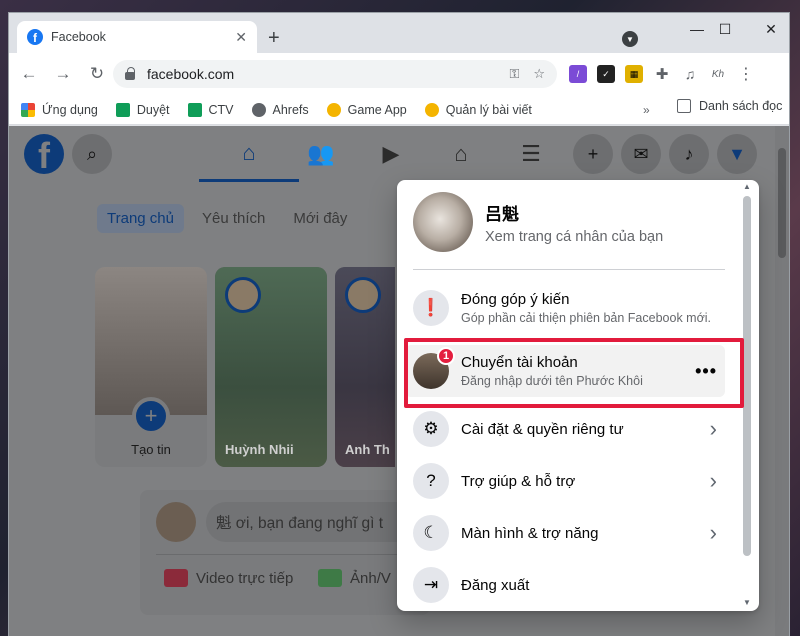  What do you see at coordinates (399, 33) in the screenshot?
I see `tab-strip: f Facebook ✕ + ▼ — ☐ ✕` at bounding box center [399, 33].